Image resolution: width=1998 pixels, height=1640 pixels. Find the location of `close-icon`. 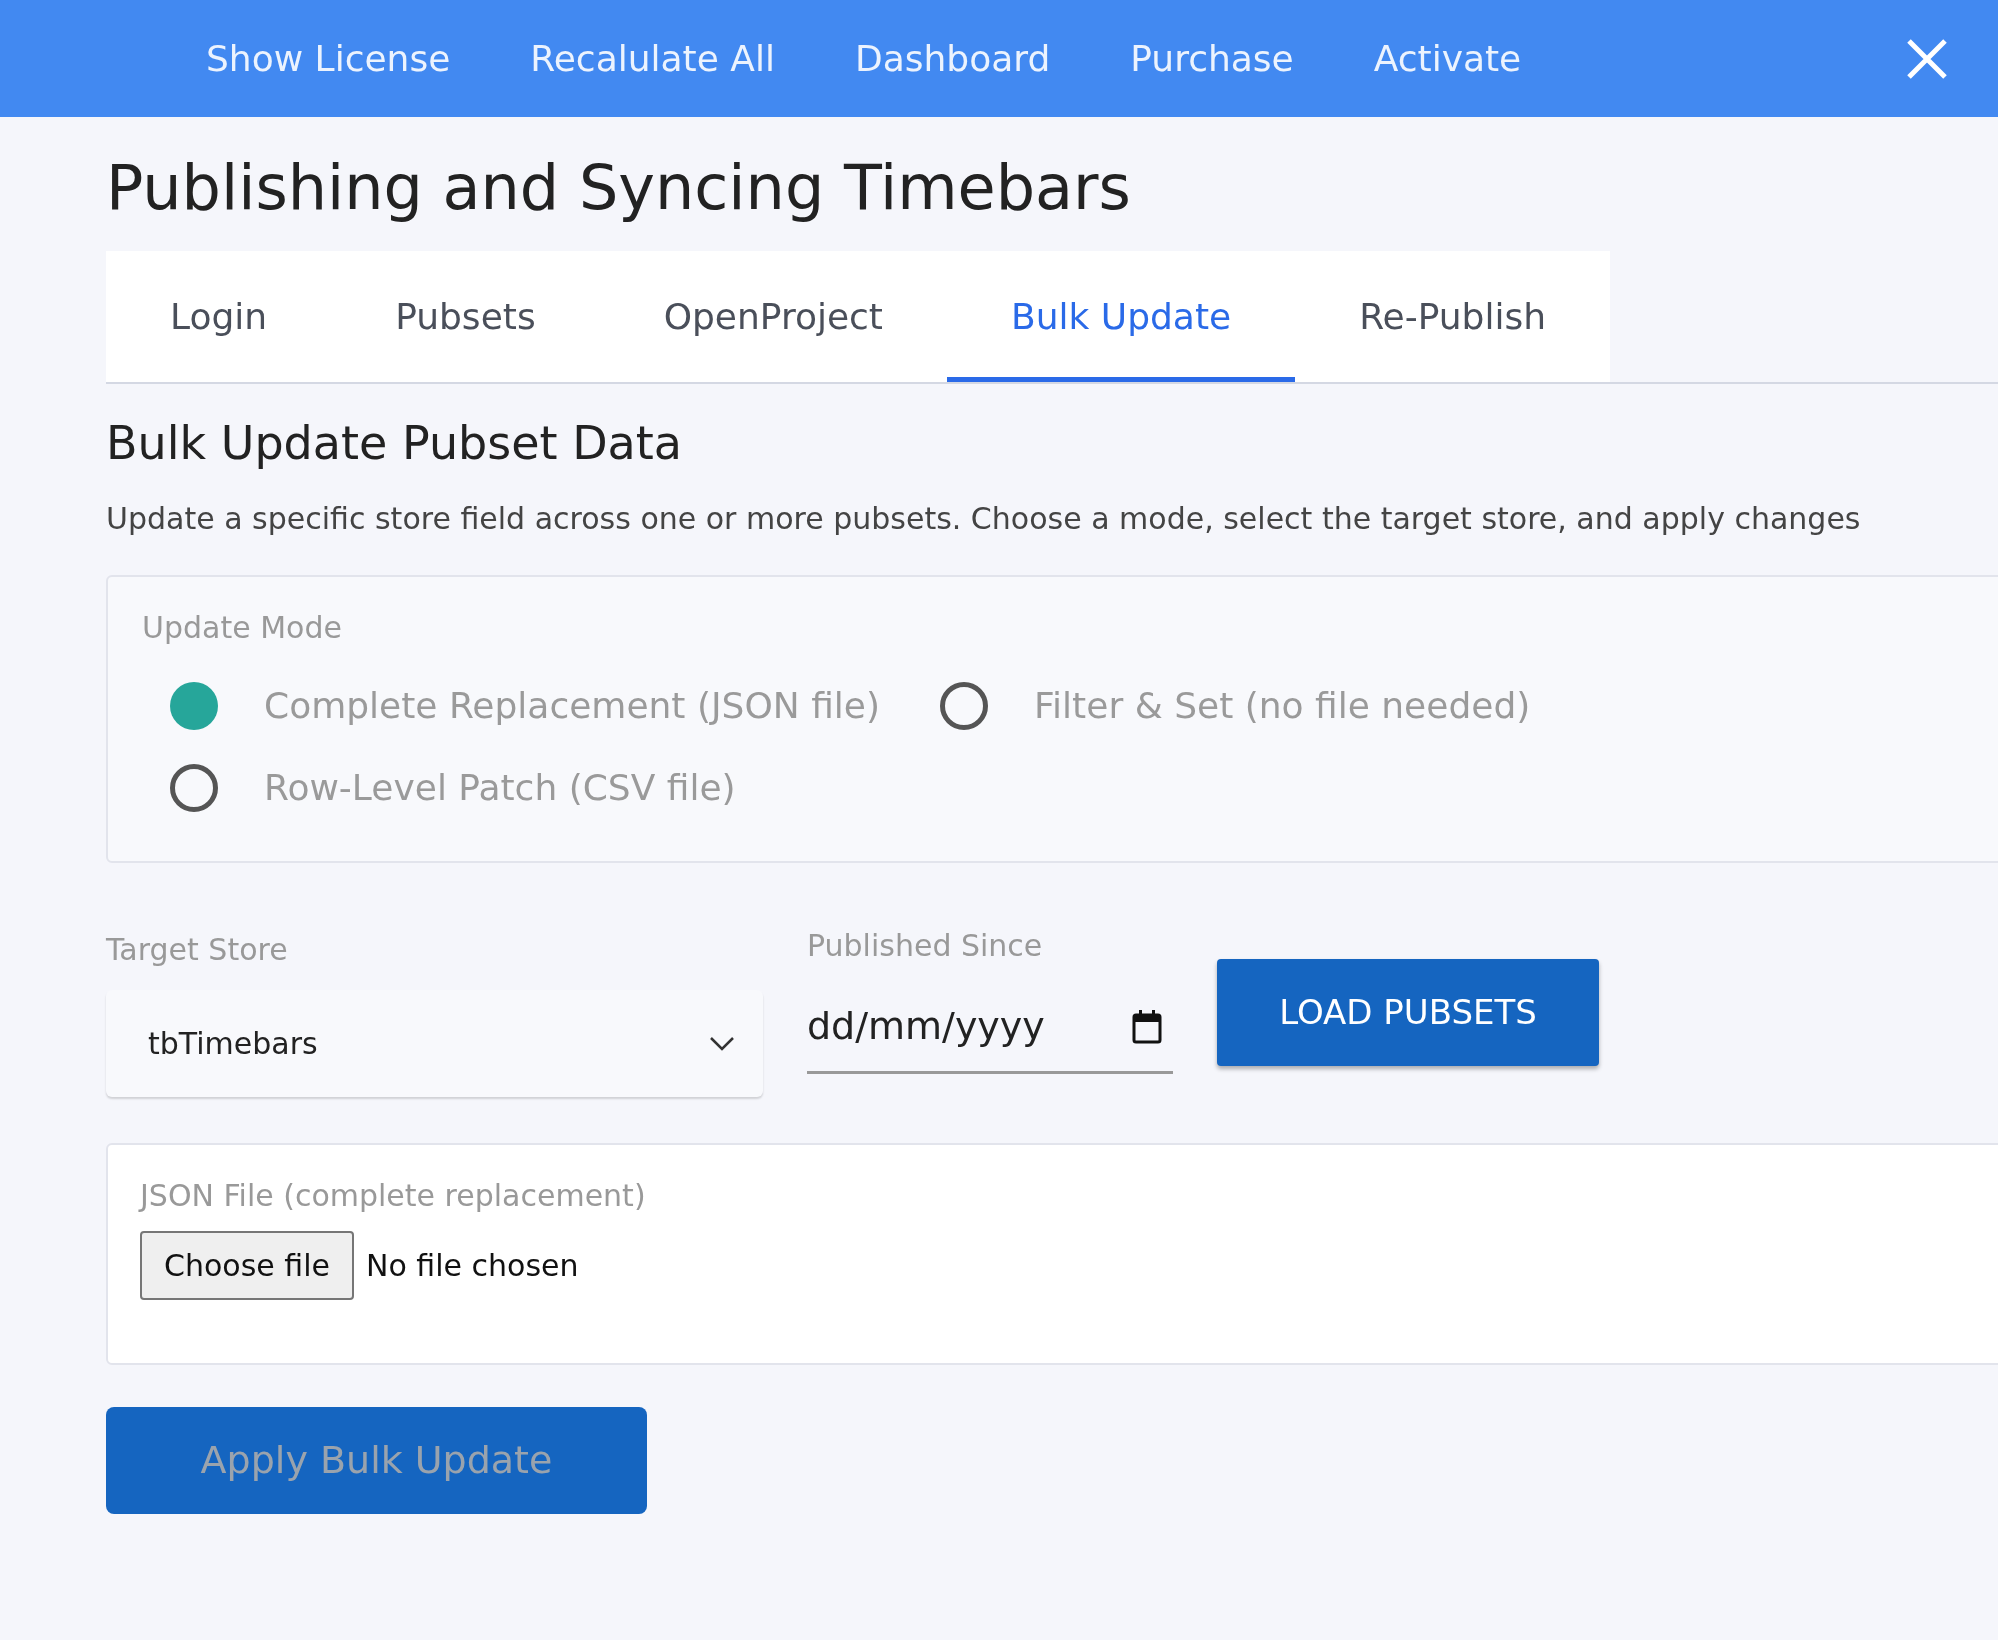

close-icon is located at coordinates (1927, 58).